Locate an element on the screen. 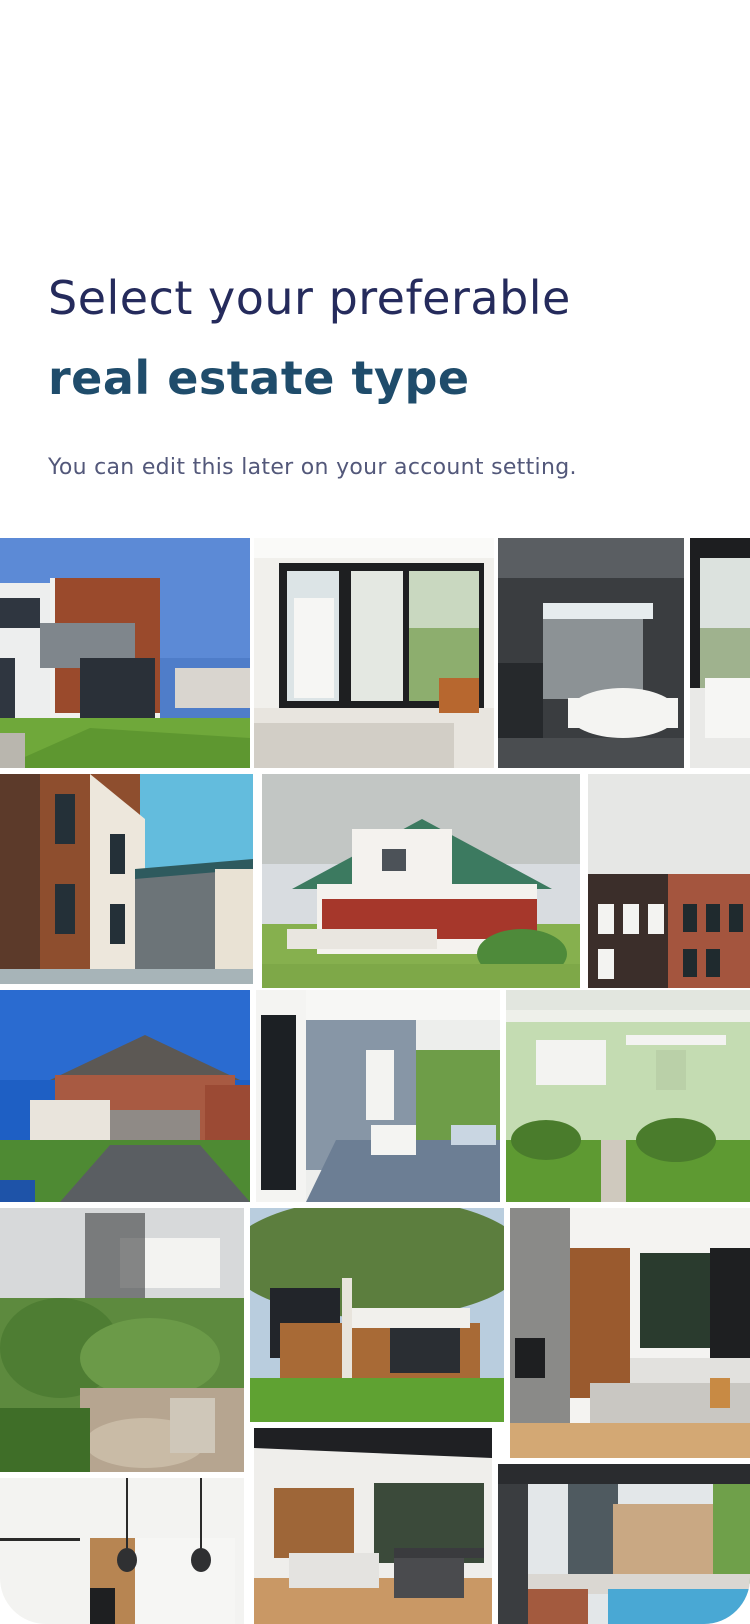 This screenshot has height=1624, width=750. brick-rowhouses-photo is located at coordinates (669, 881).